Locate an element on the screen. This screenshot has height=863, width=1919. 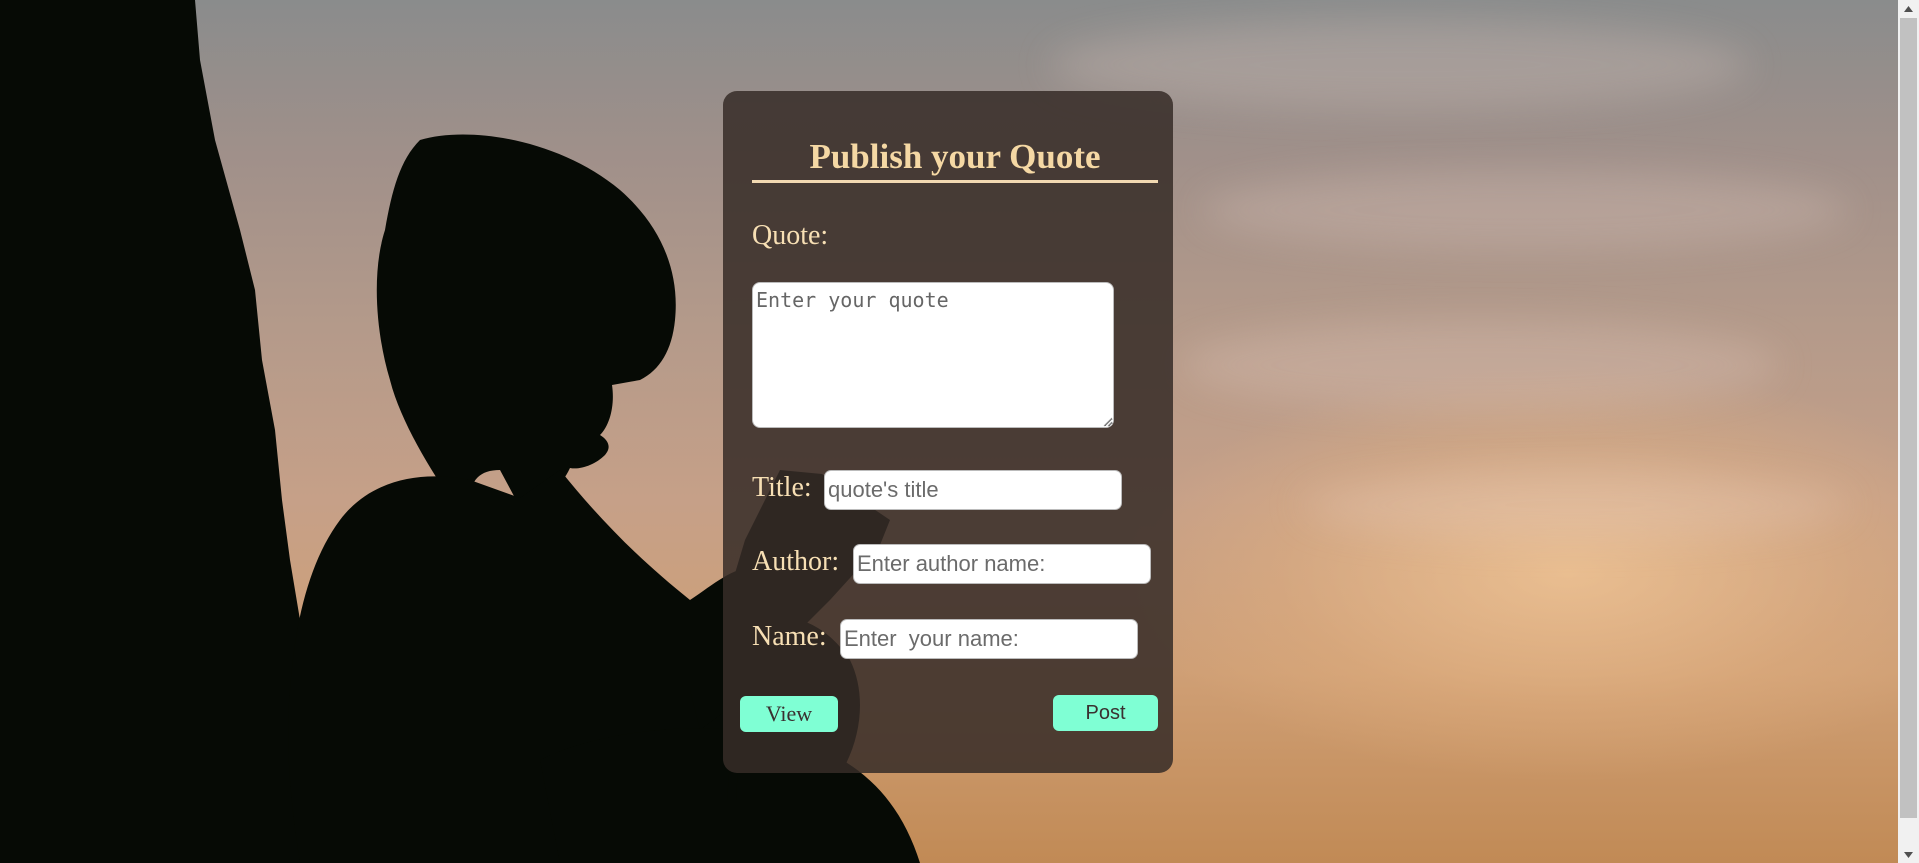
author-label: Author: is located at coordinates (796, 561).